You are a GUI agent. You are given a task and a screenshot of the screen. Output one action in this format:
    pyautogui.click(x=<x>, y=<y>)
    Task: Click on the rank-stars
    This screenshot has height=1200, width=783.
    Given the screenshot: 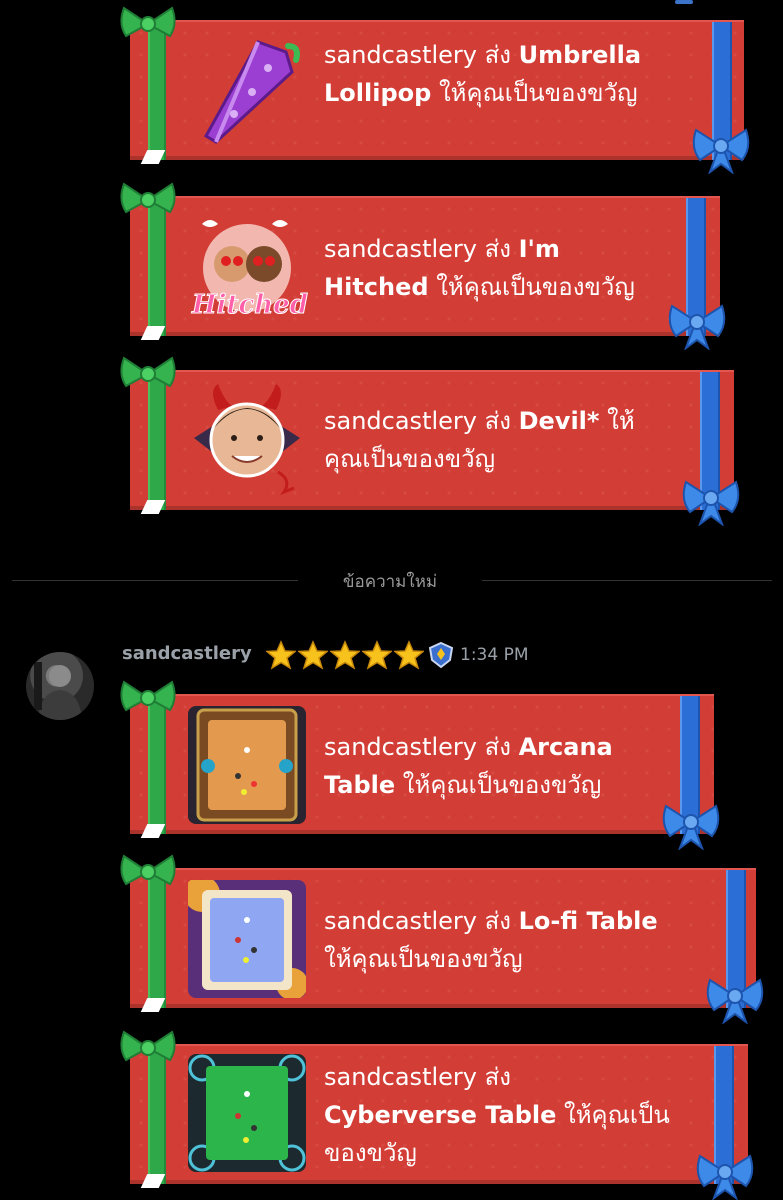 What is the action you would take?
    pyautogui.click(x=361, y=655)
    